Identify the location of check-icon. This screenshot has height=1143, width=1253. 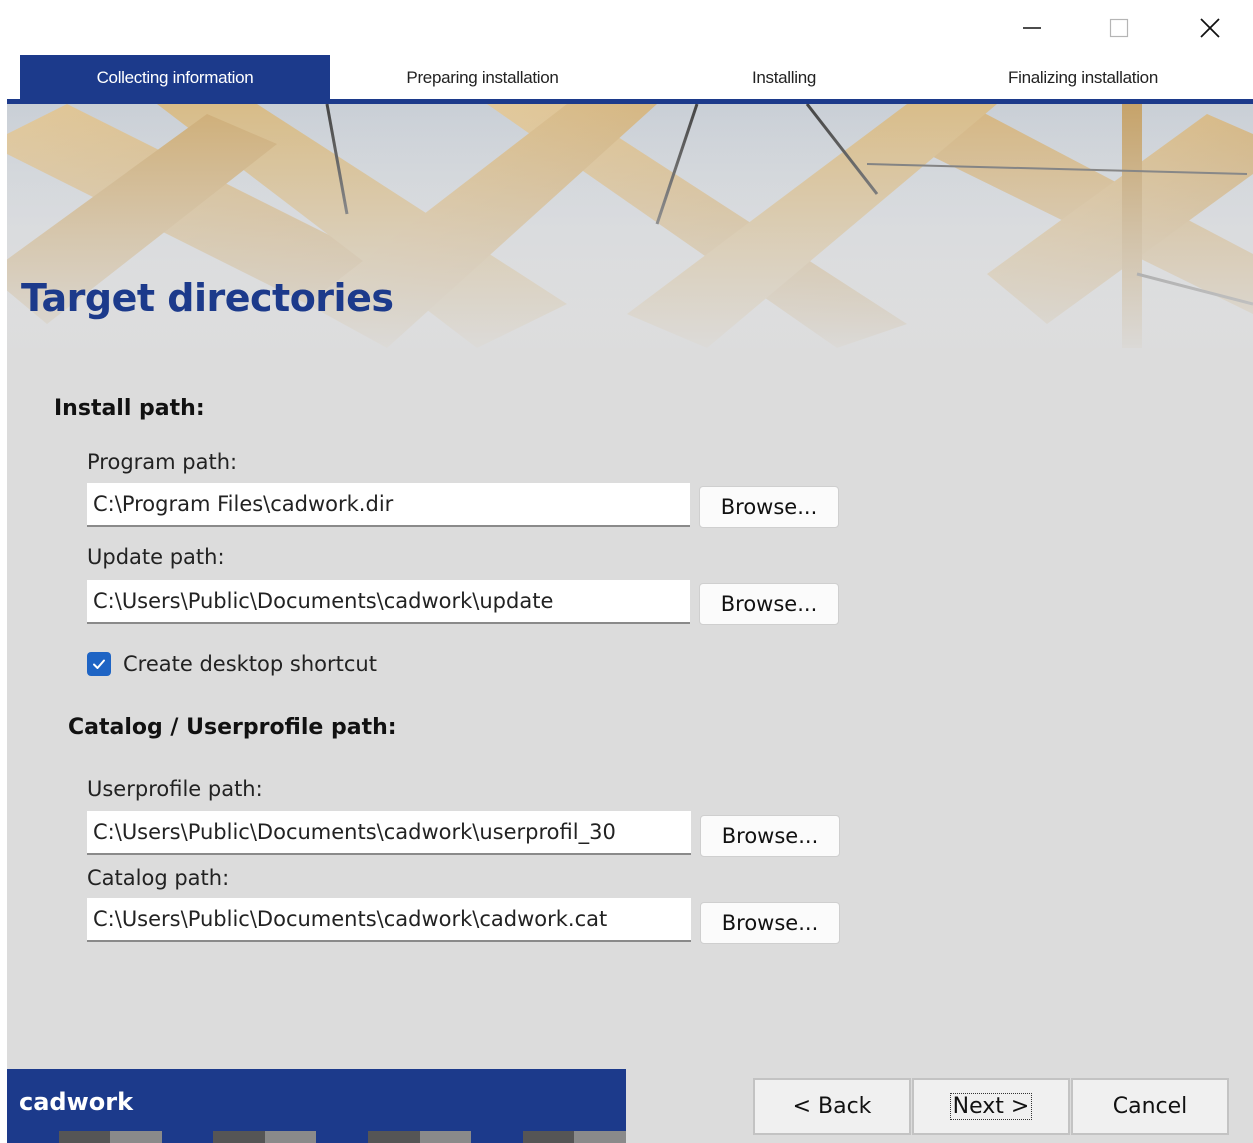
(99, 664).